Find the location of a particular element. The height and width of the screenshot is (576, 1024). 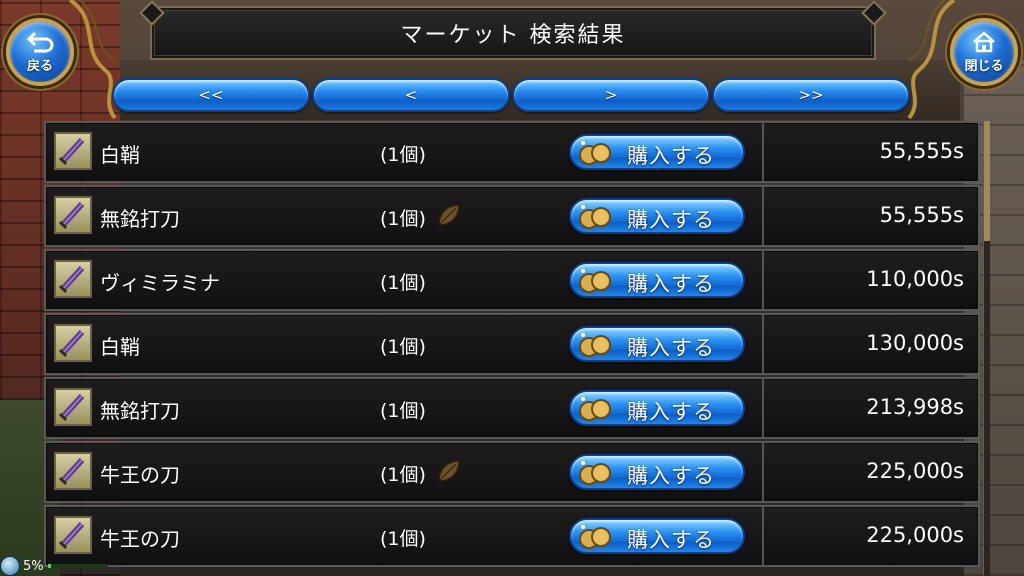

list-item: 白鞘 (1個) 購入する 55,555s is located at coordinates (512, 152).